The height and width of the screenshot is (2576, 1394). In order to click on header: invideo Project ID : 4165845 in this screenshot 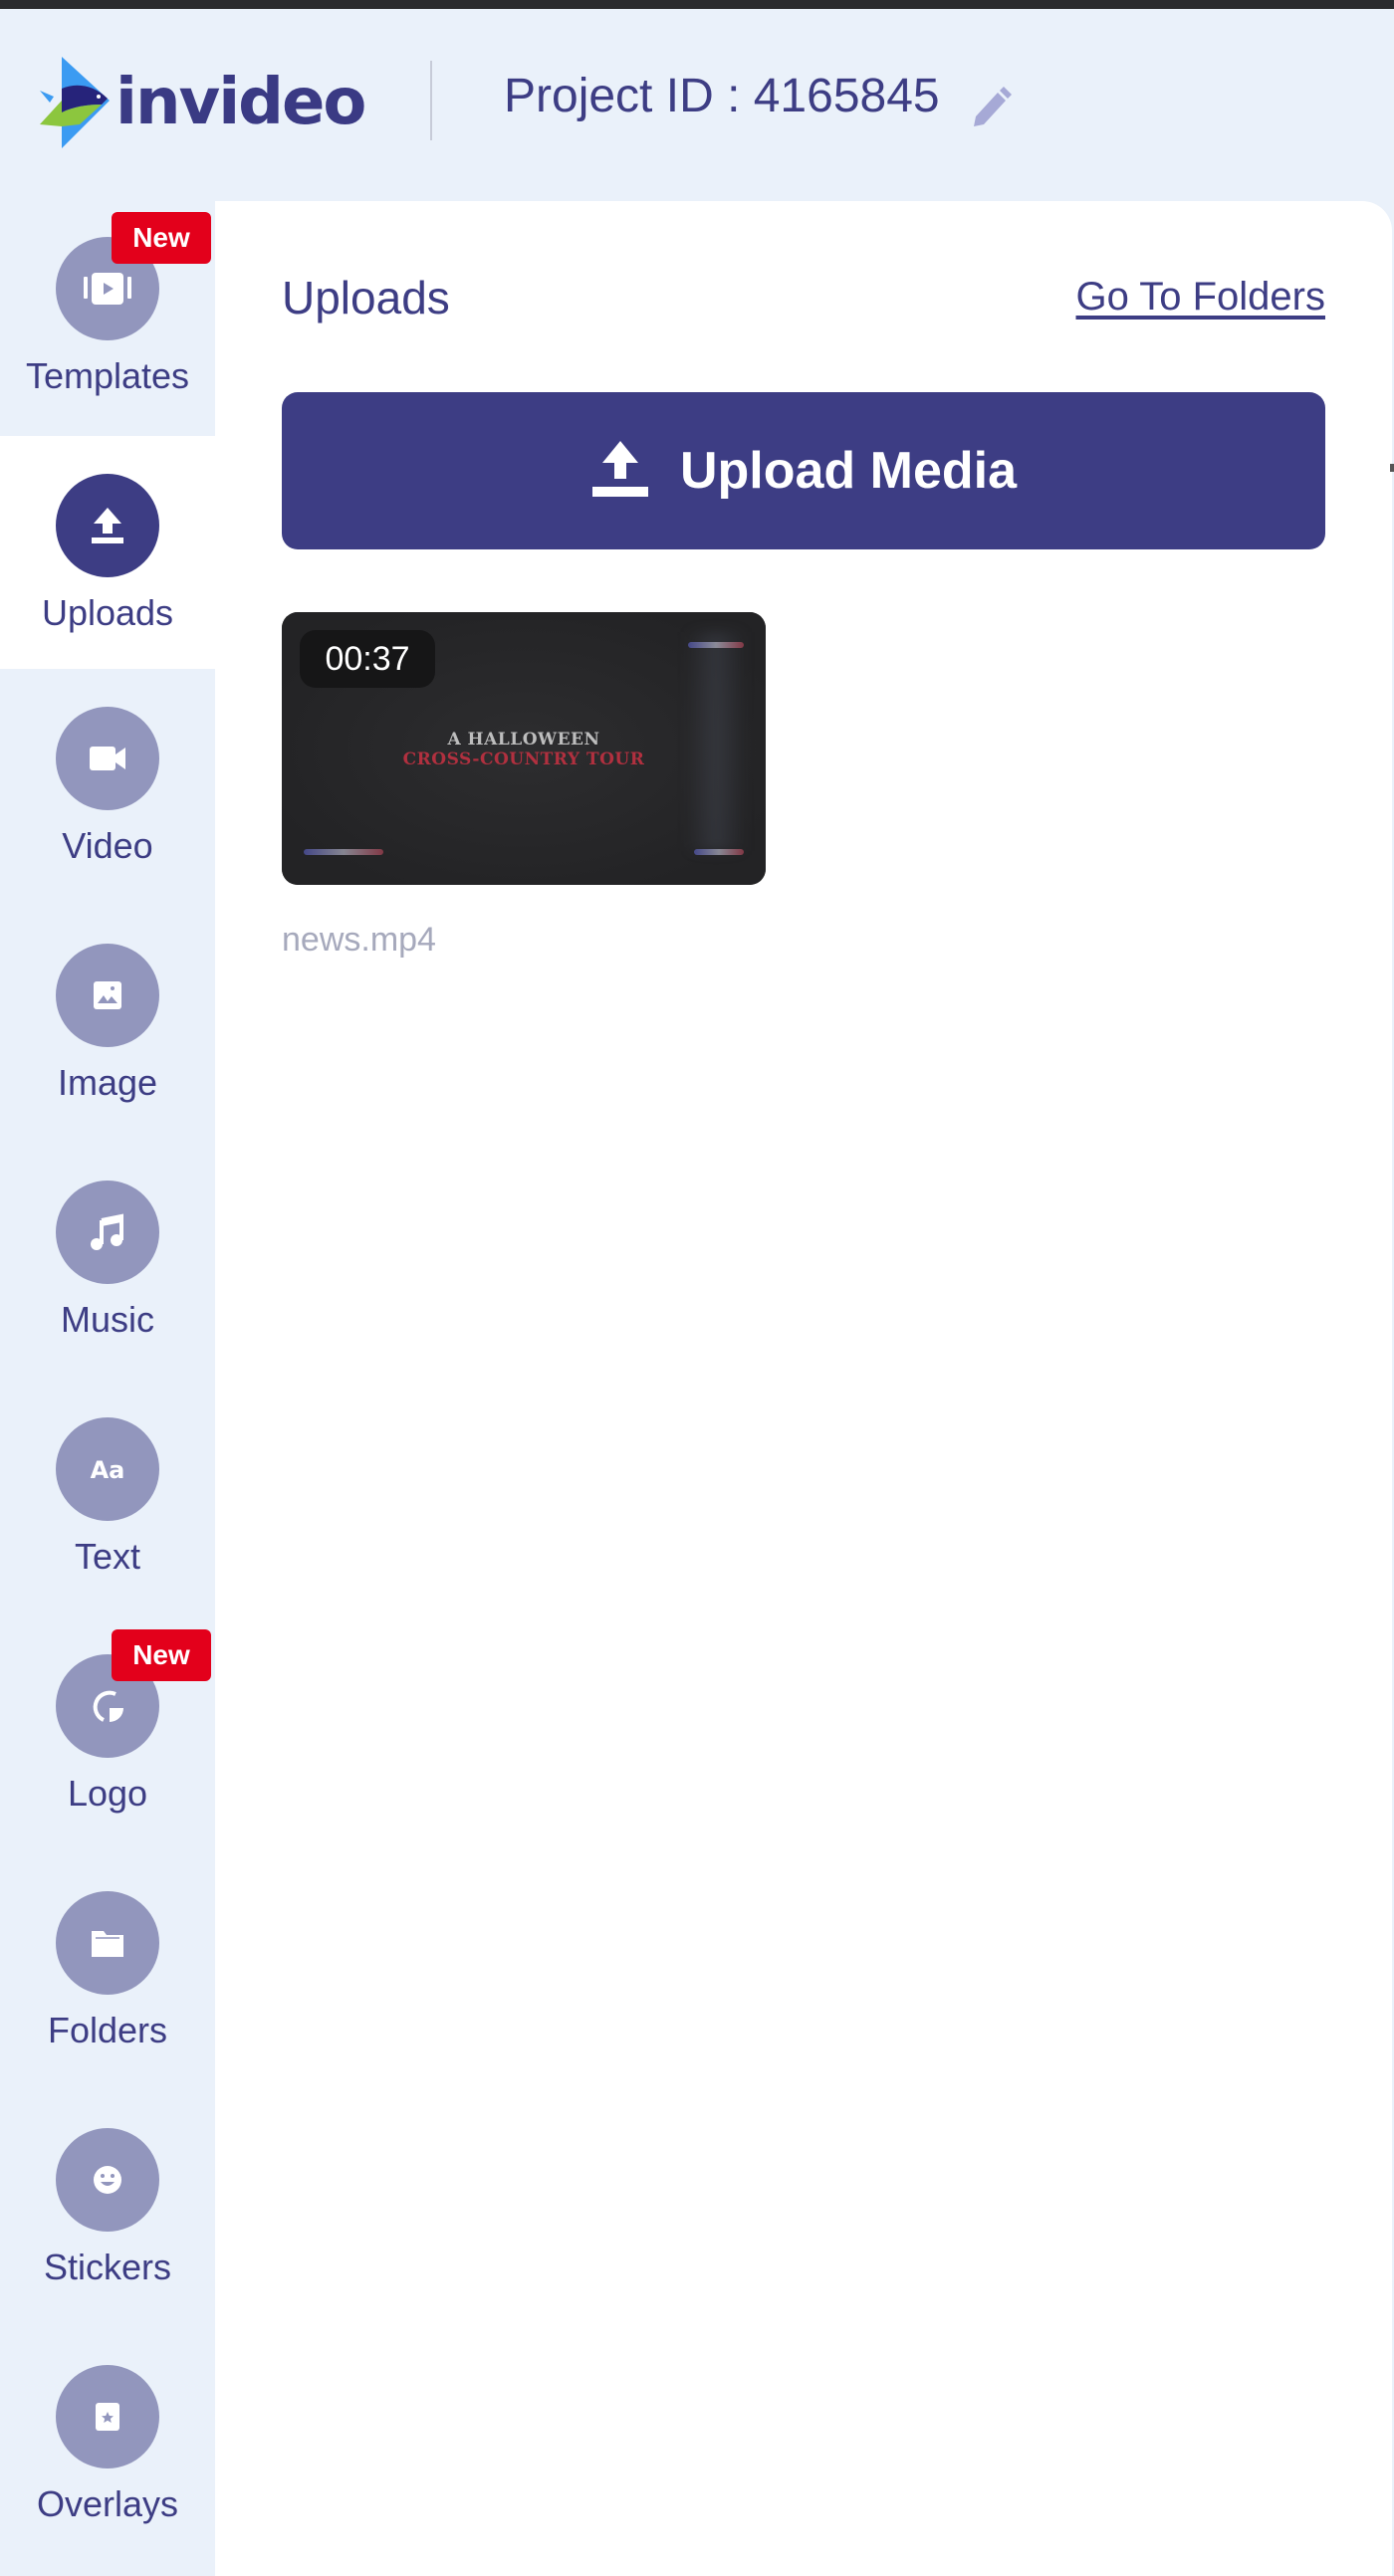, I will do `click(697, 103)`.